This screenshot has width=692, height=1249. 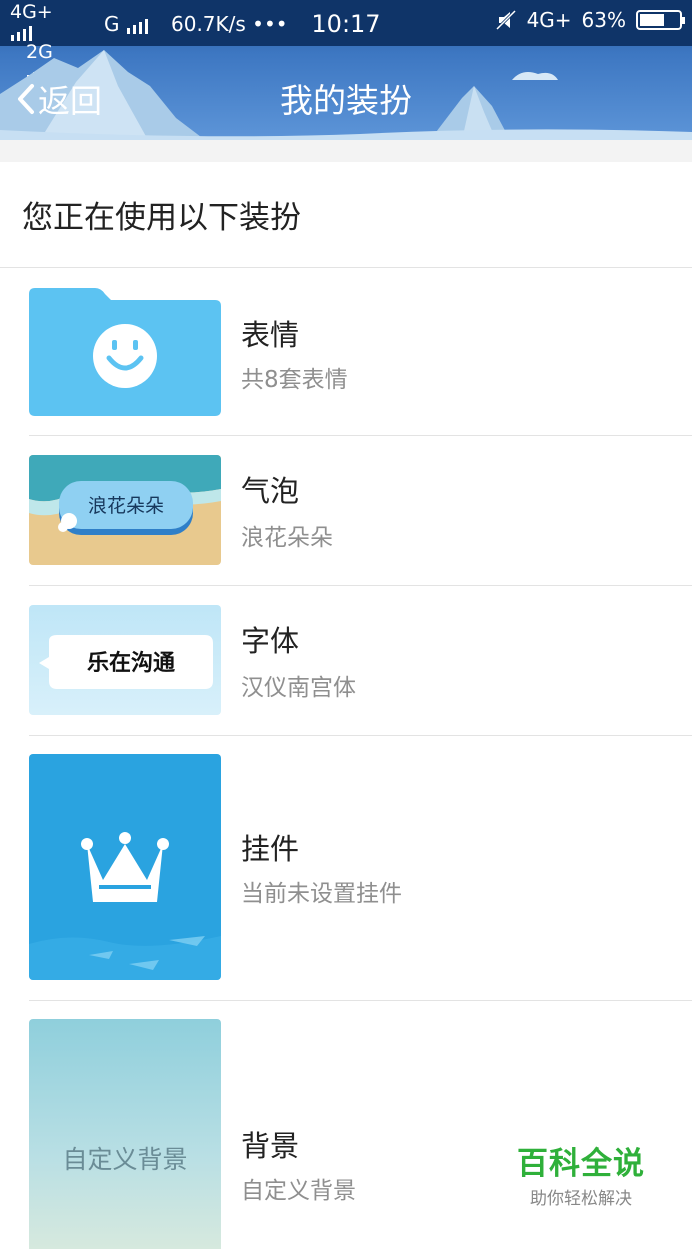 What do you see at coordinates (581, 1199) in the screenshot?
I see `watermark-sub: 助你轻松解决` at bounding box center [581, 1199].